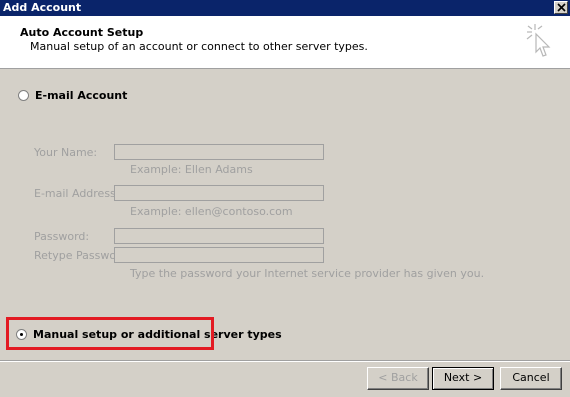 The height and width of the screenshot is (397, 570). I want to click on password-label: Password:, so click(62, 236).